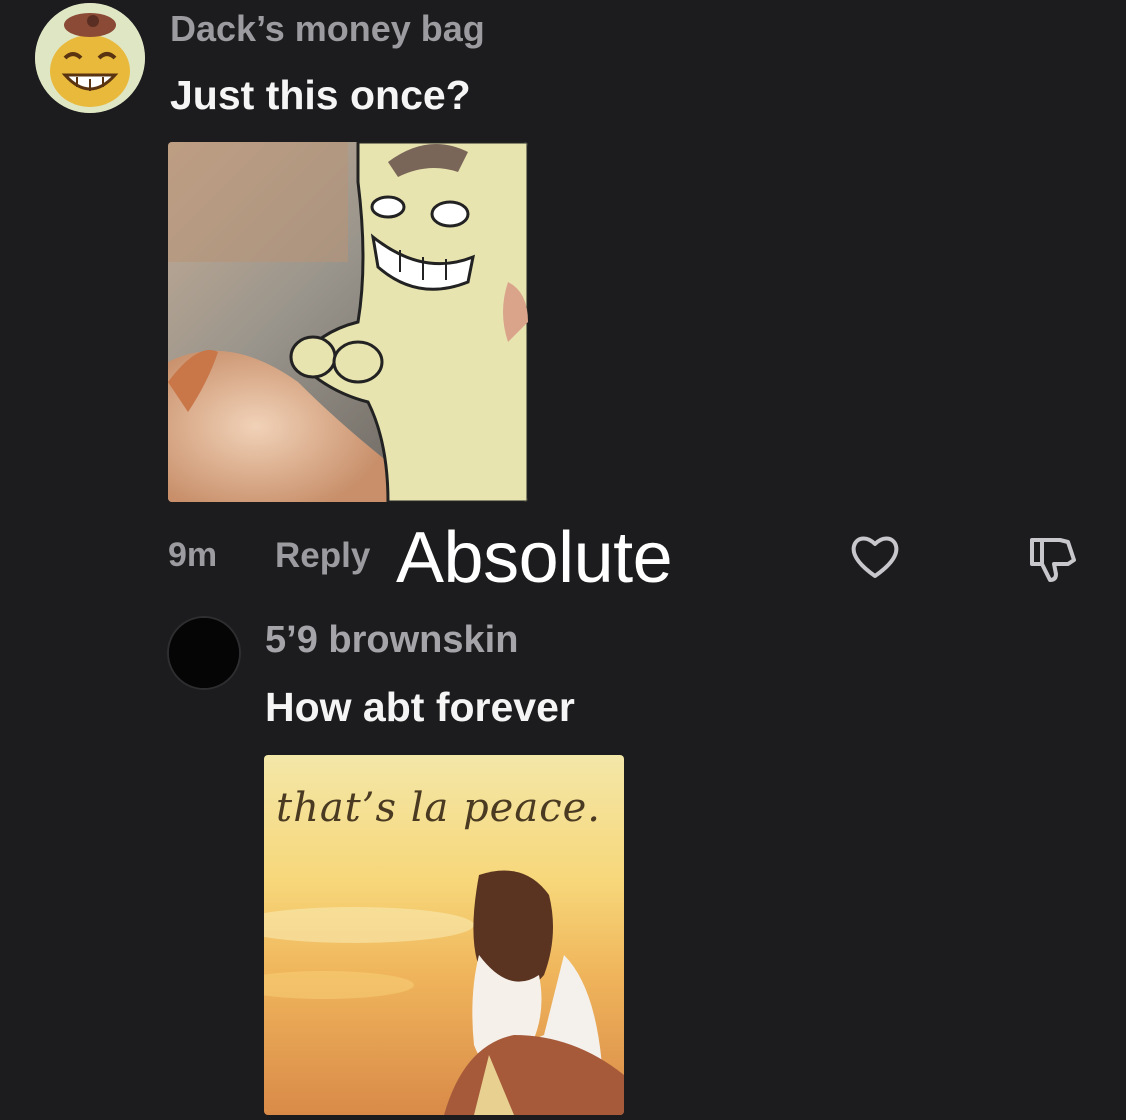  What do you see at coordinates (320, 95) in the screenshot?
I see `comment-text: Just this once?` at bounding box center [320, 95].